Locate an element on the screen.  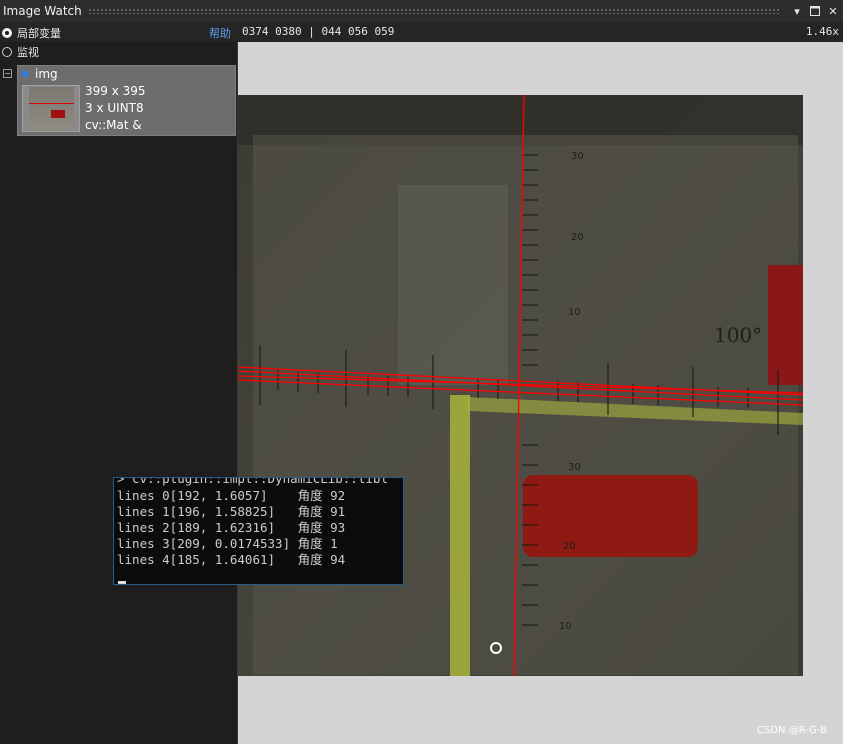
zoom-level: 1.46x is located at coordinates (822, 31).